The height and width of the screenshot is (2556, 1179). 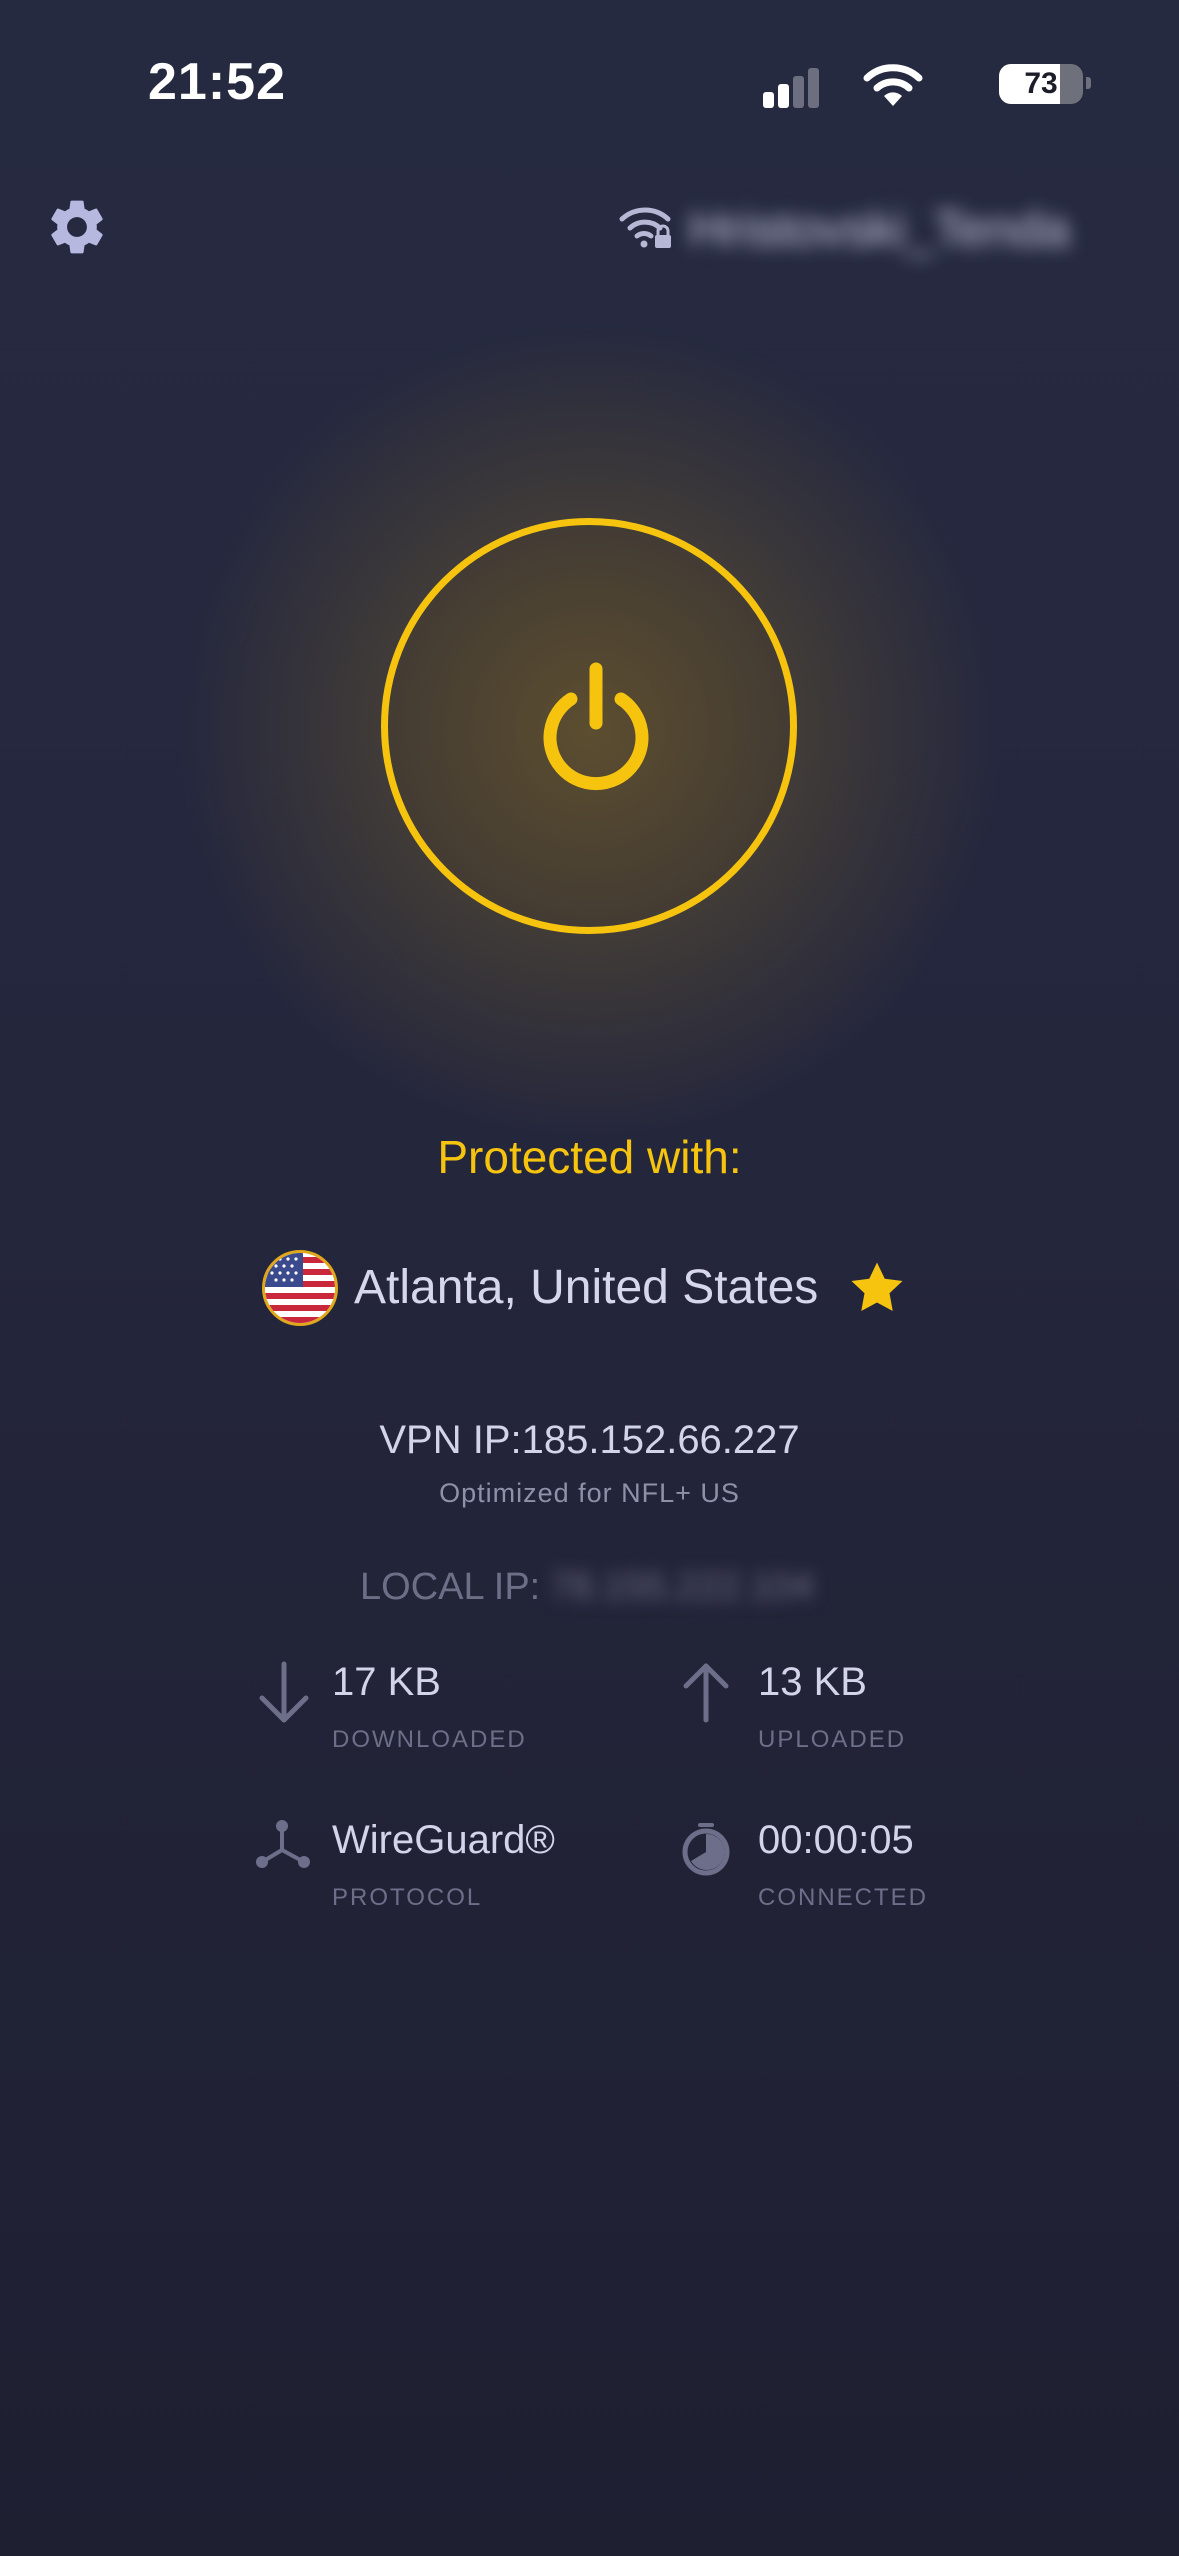 What do you see at coordinates (407, 1897) in the screenshot?
I see `protocol-label: PROTOCOL` at bounding box center [407, 1897].